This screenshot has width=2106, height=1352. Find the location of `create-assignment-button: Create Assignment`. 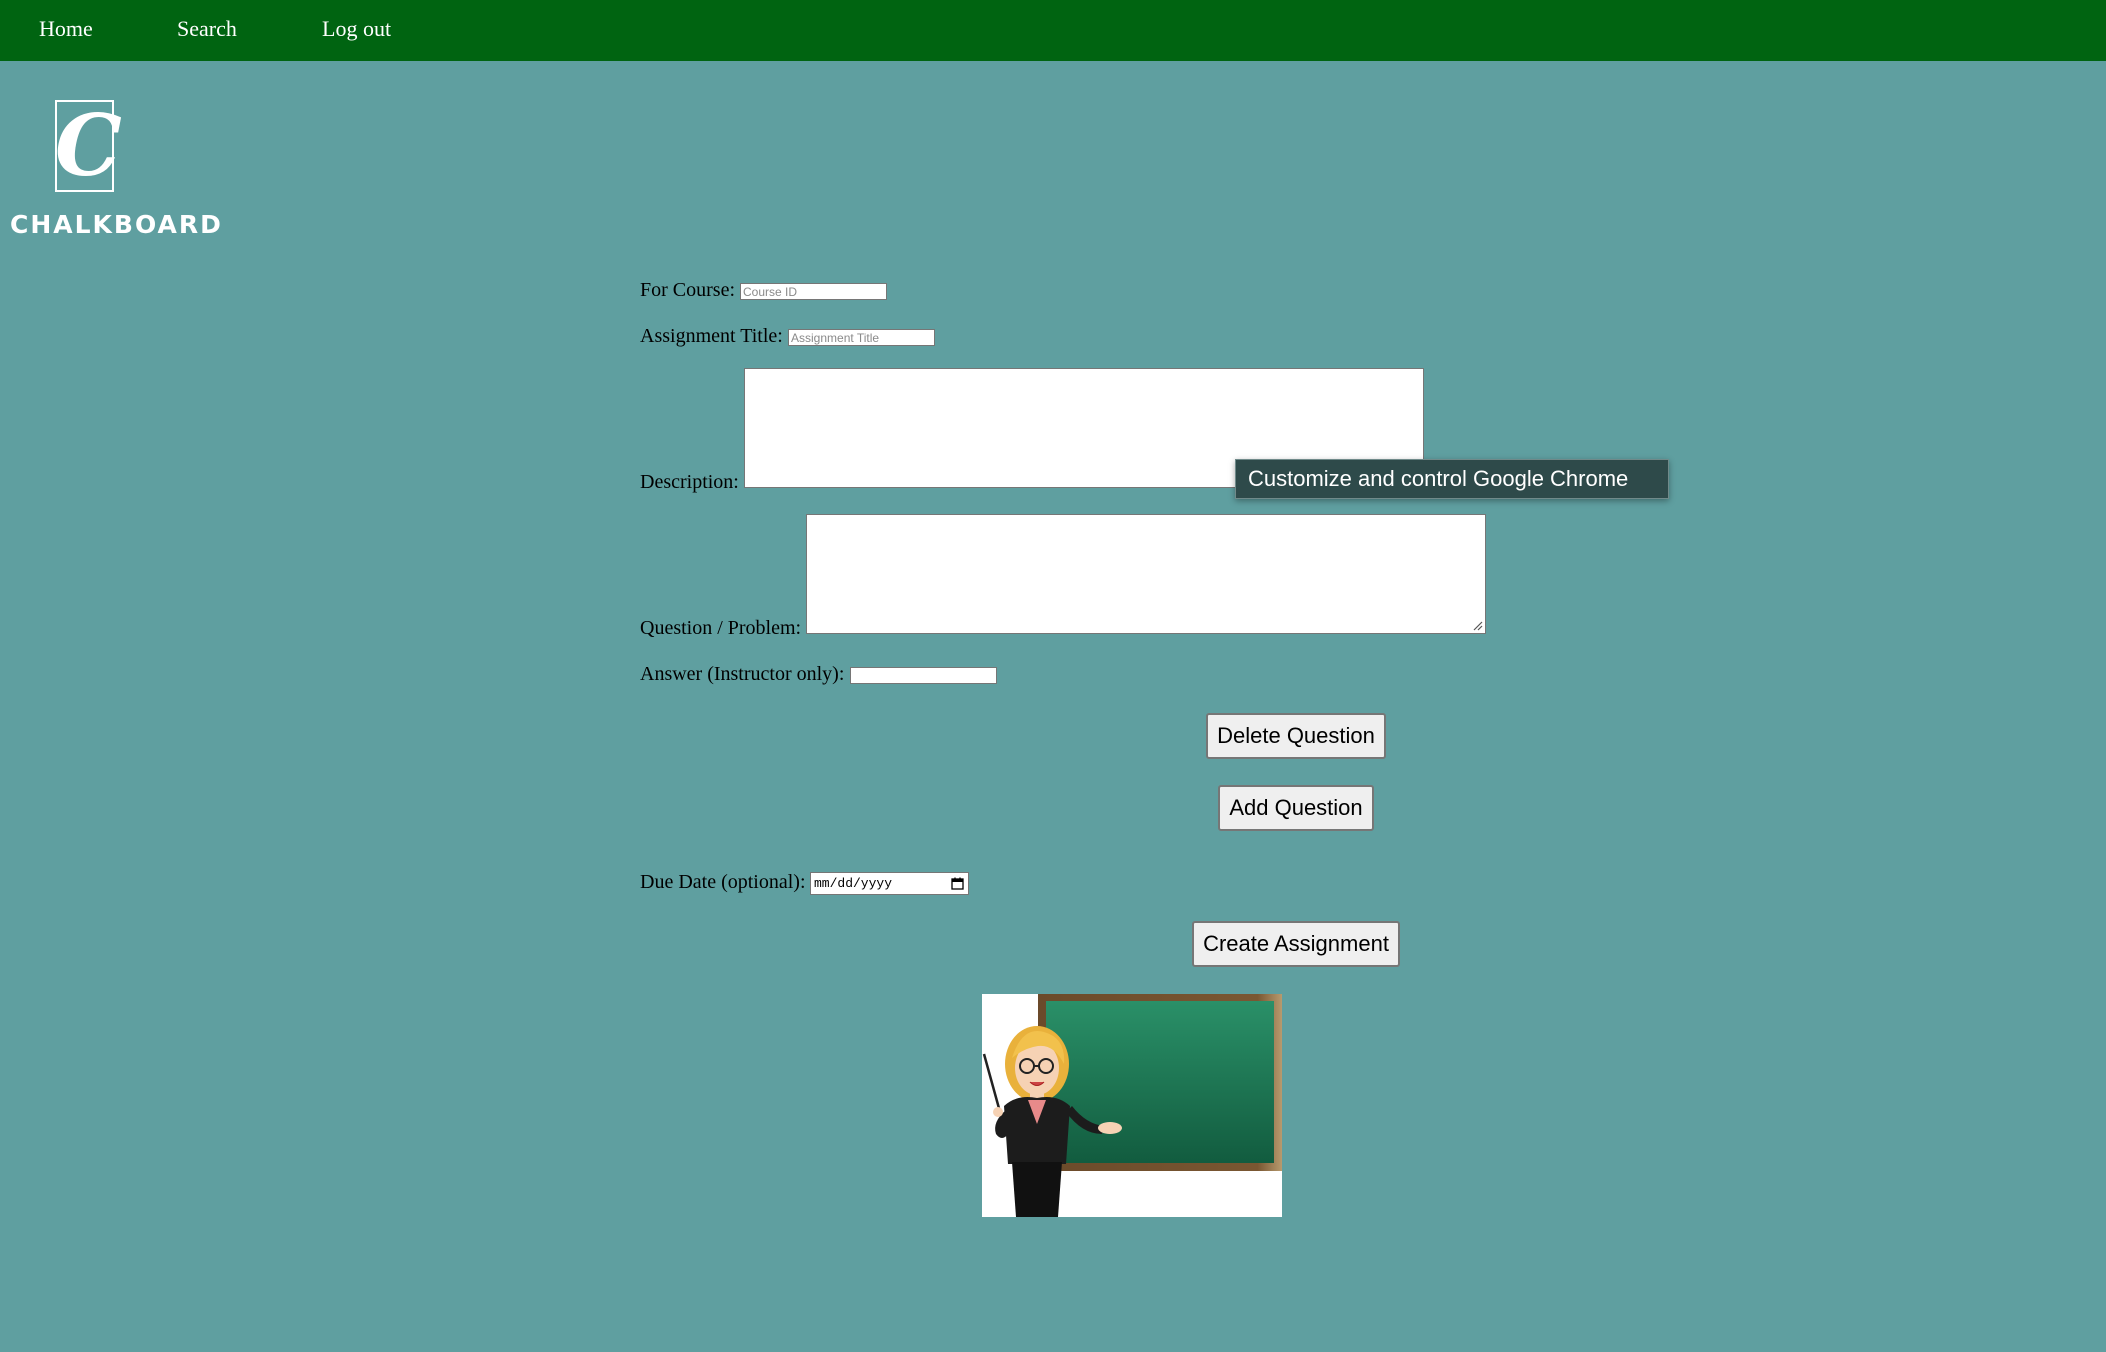

create-assignment-button: Create Assignment is located at coordinates (1296, 944).